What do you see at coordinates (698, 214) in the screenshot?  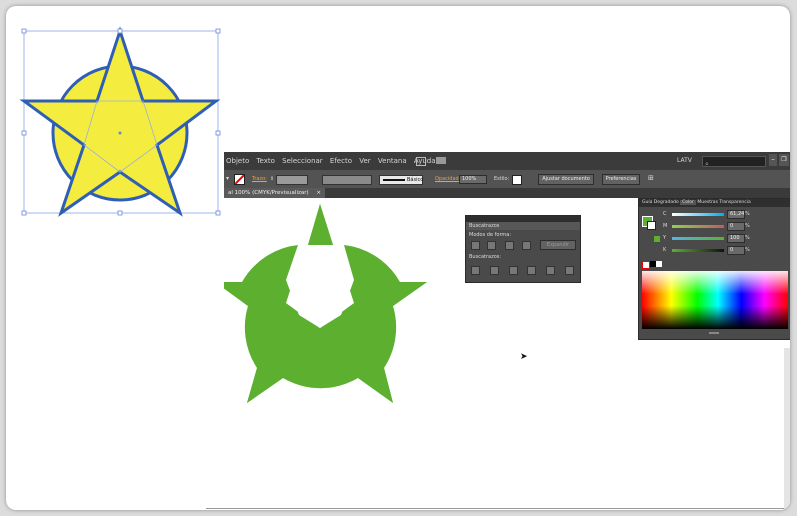 I see `channel-c-slider` at bounding box center [698, 214].